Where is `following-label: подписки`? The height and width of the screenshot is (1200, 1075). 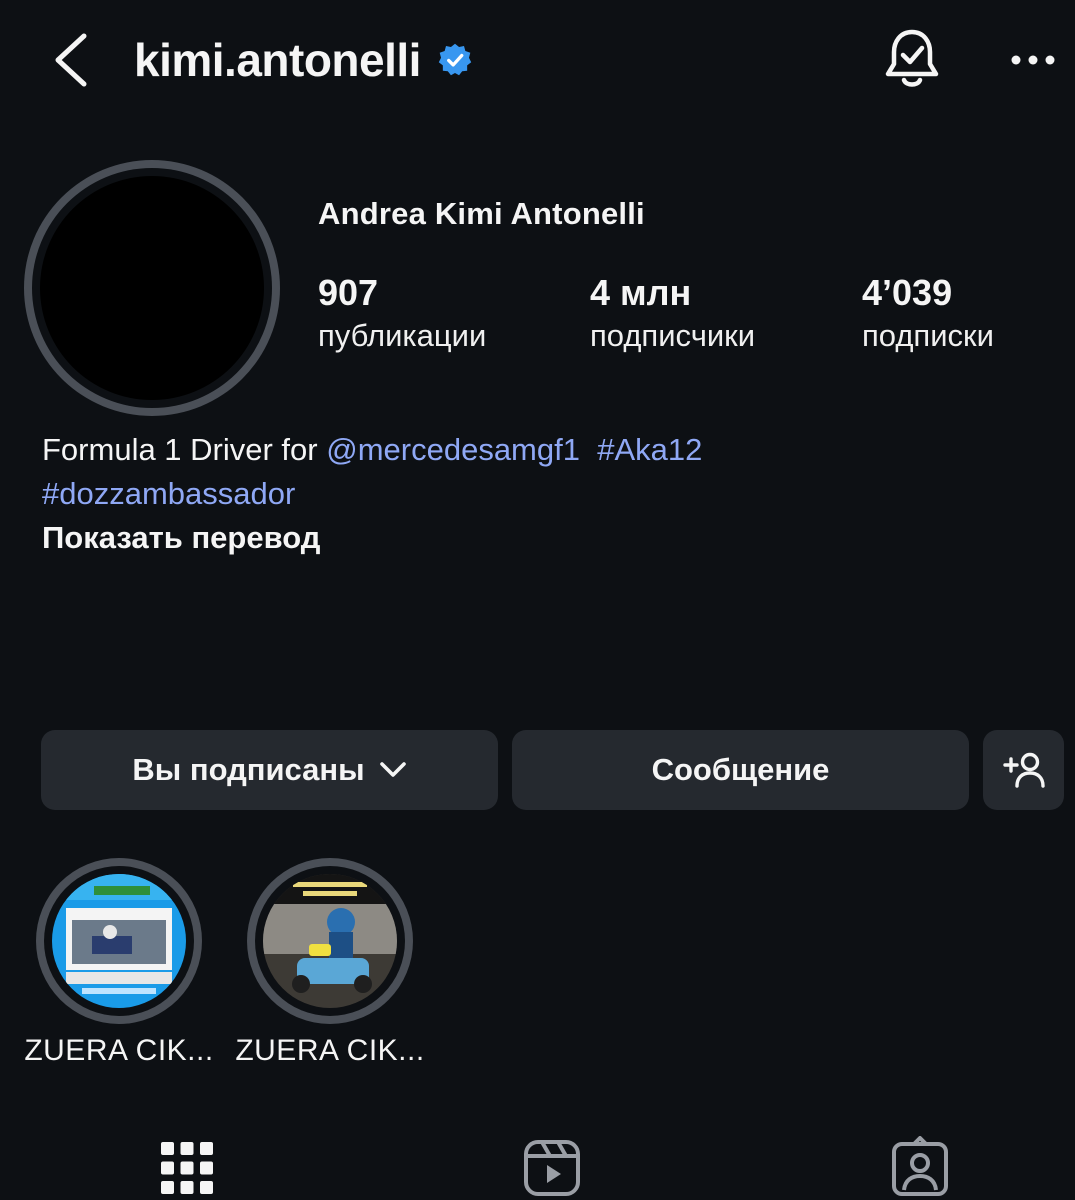
following-label: подписки is located at coordinates (928, 335).